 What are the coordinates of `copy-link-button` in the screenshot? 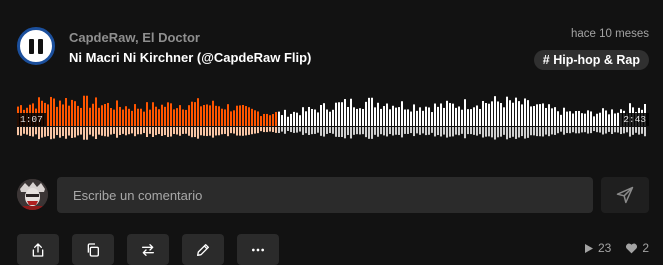 It's located at (93, 249).